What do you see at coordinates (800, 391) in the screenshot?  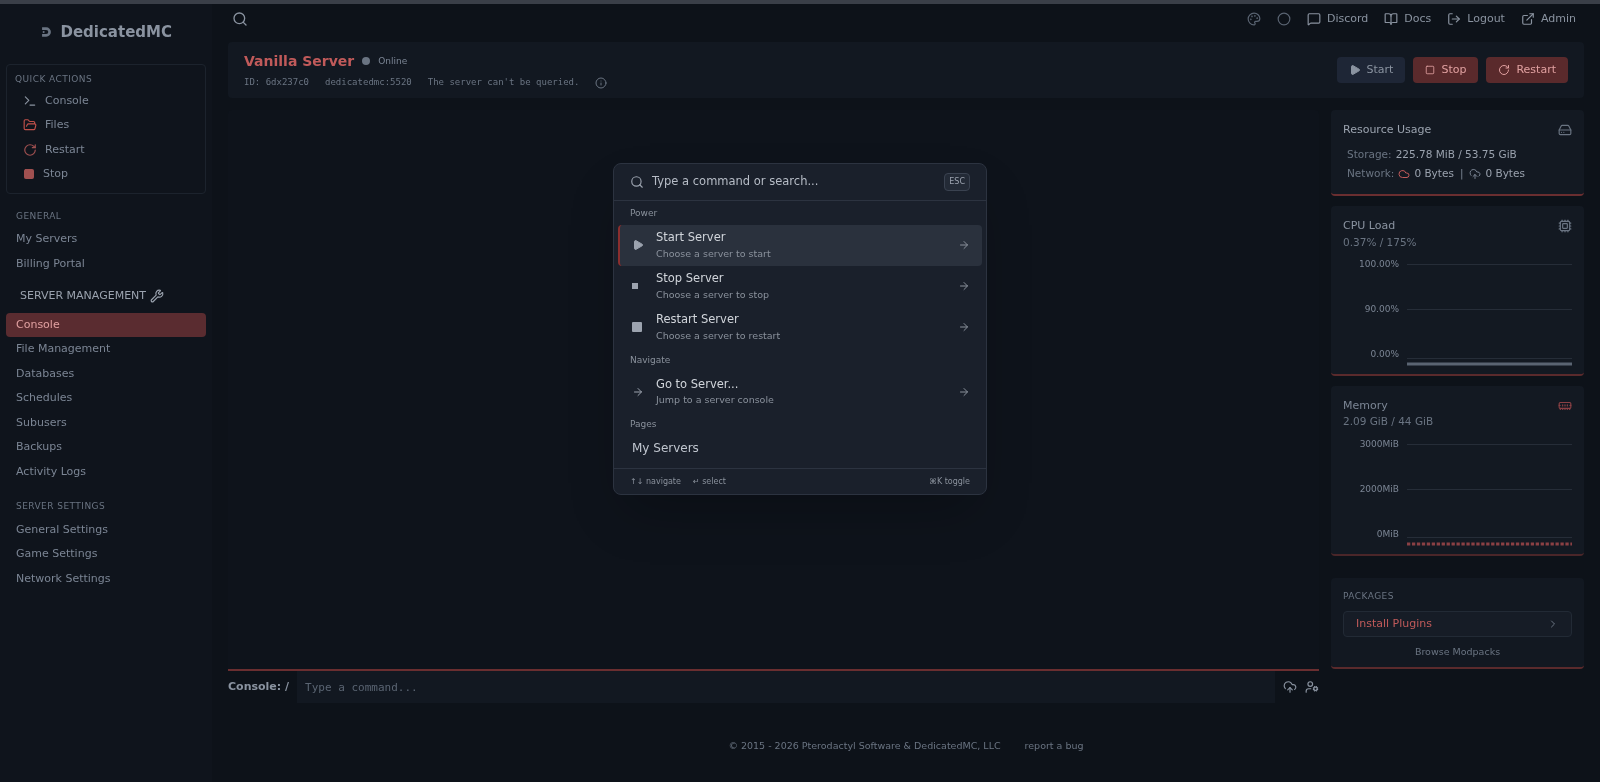 I see `command-item: Go to Server... Jump to a server console` at bounding box center [800, 391].